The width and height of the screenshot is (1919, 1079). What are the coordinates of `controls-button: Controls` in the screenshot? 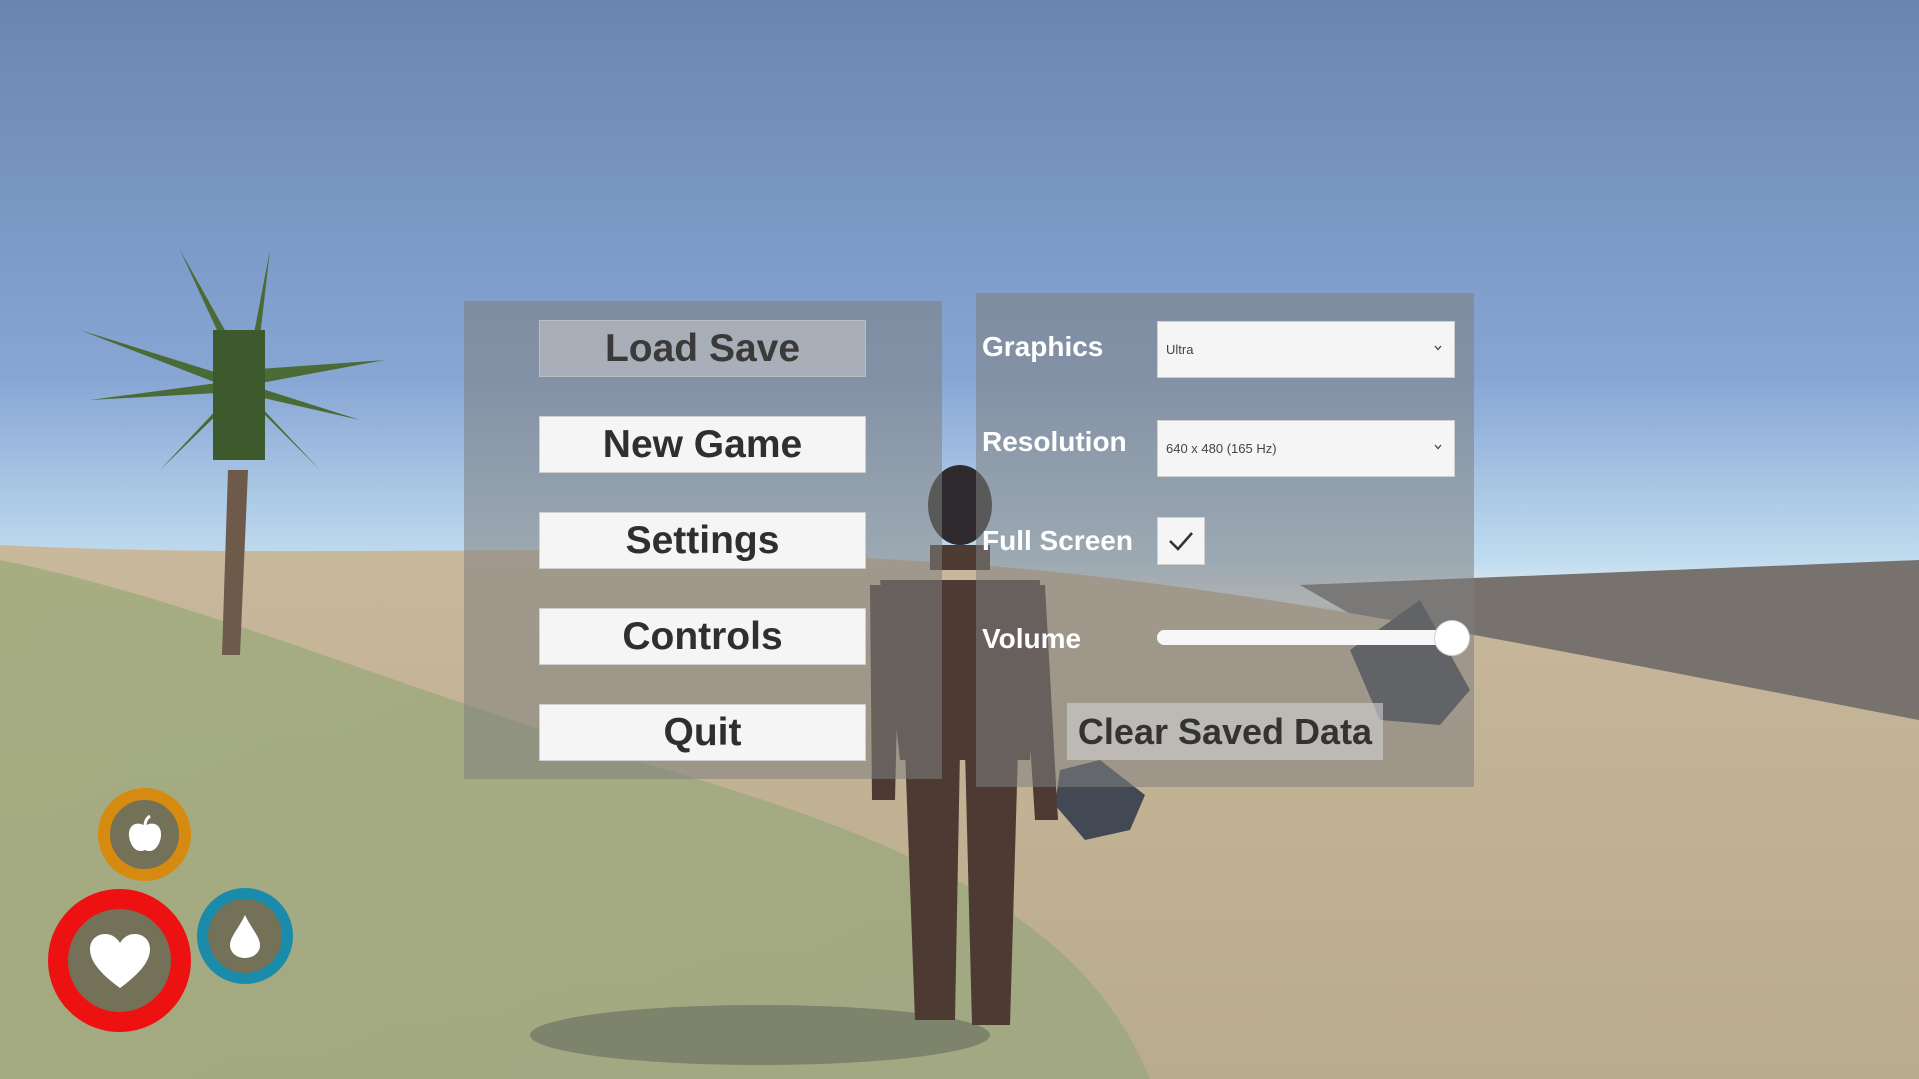 It's located at (702, 636).